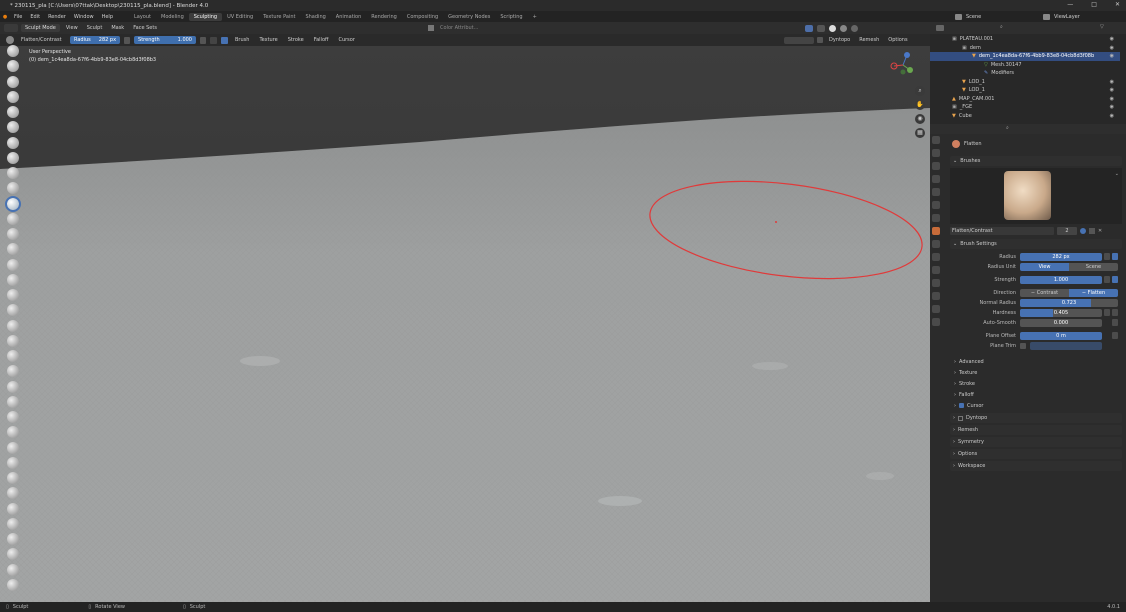 The image size is (1126, 612). I want to click on collection-tab-icon, so click(936, 218).